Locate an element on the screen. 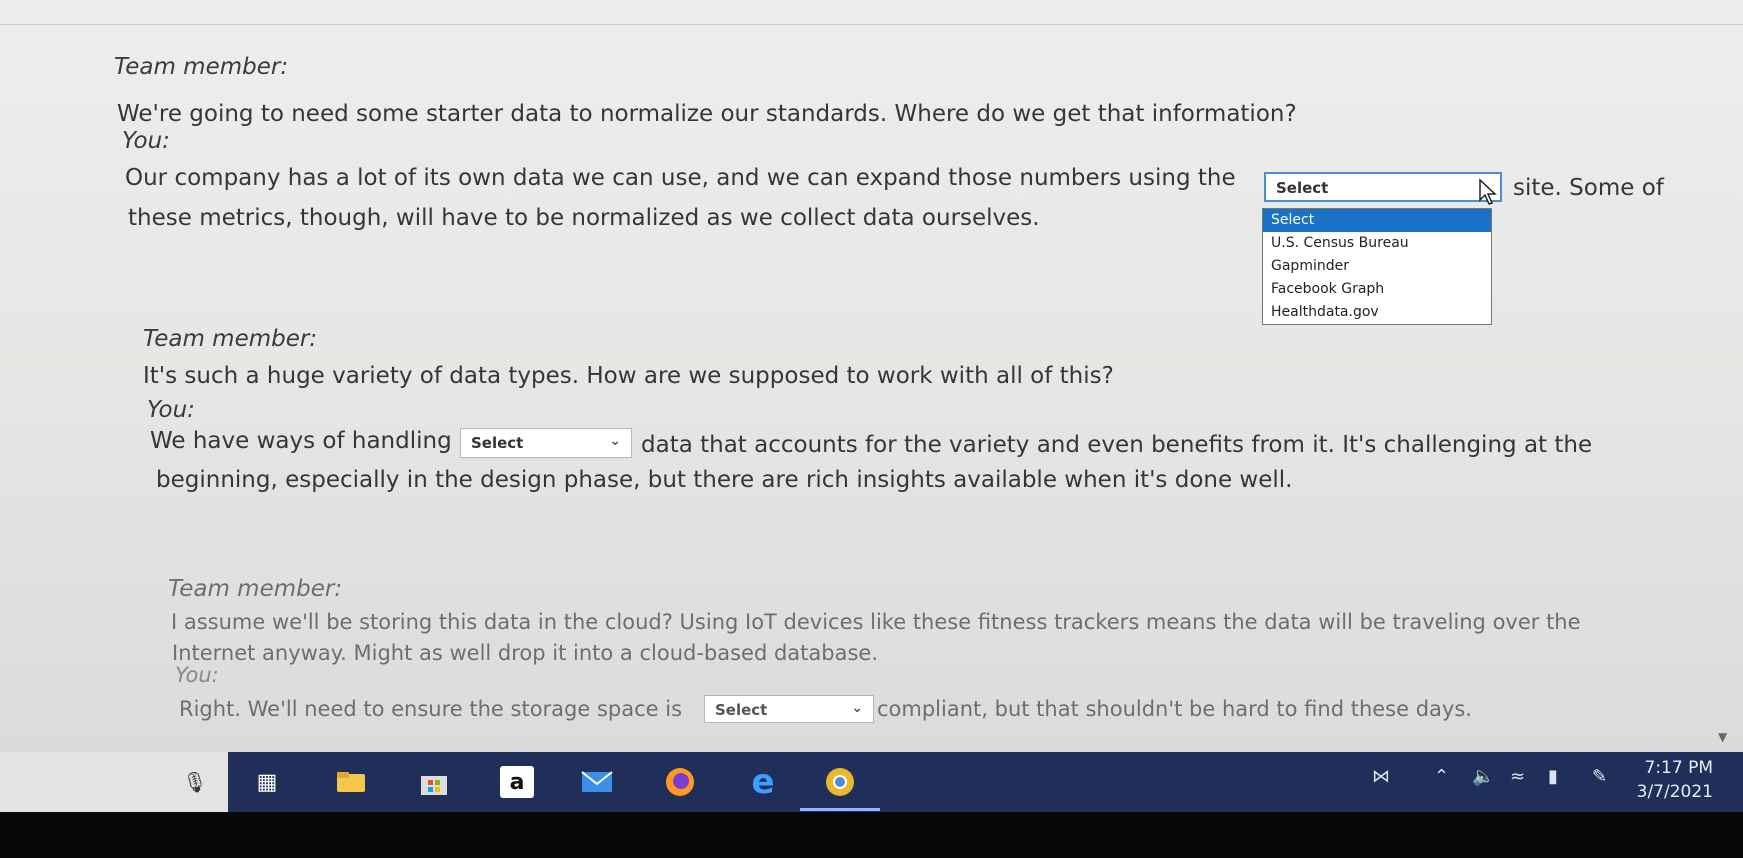 The width and height of the screenshot is (1743, 858). storage-compliance-select: Select ⌄ is located at coordinates (789, 709).